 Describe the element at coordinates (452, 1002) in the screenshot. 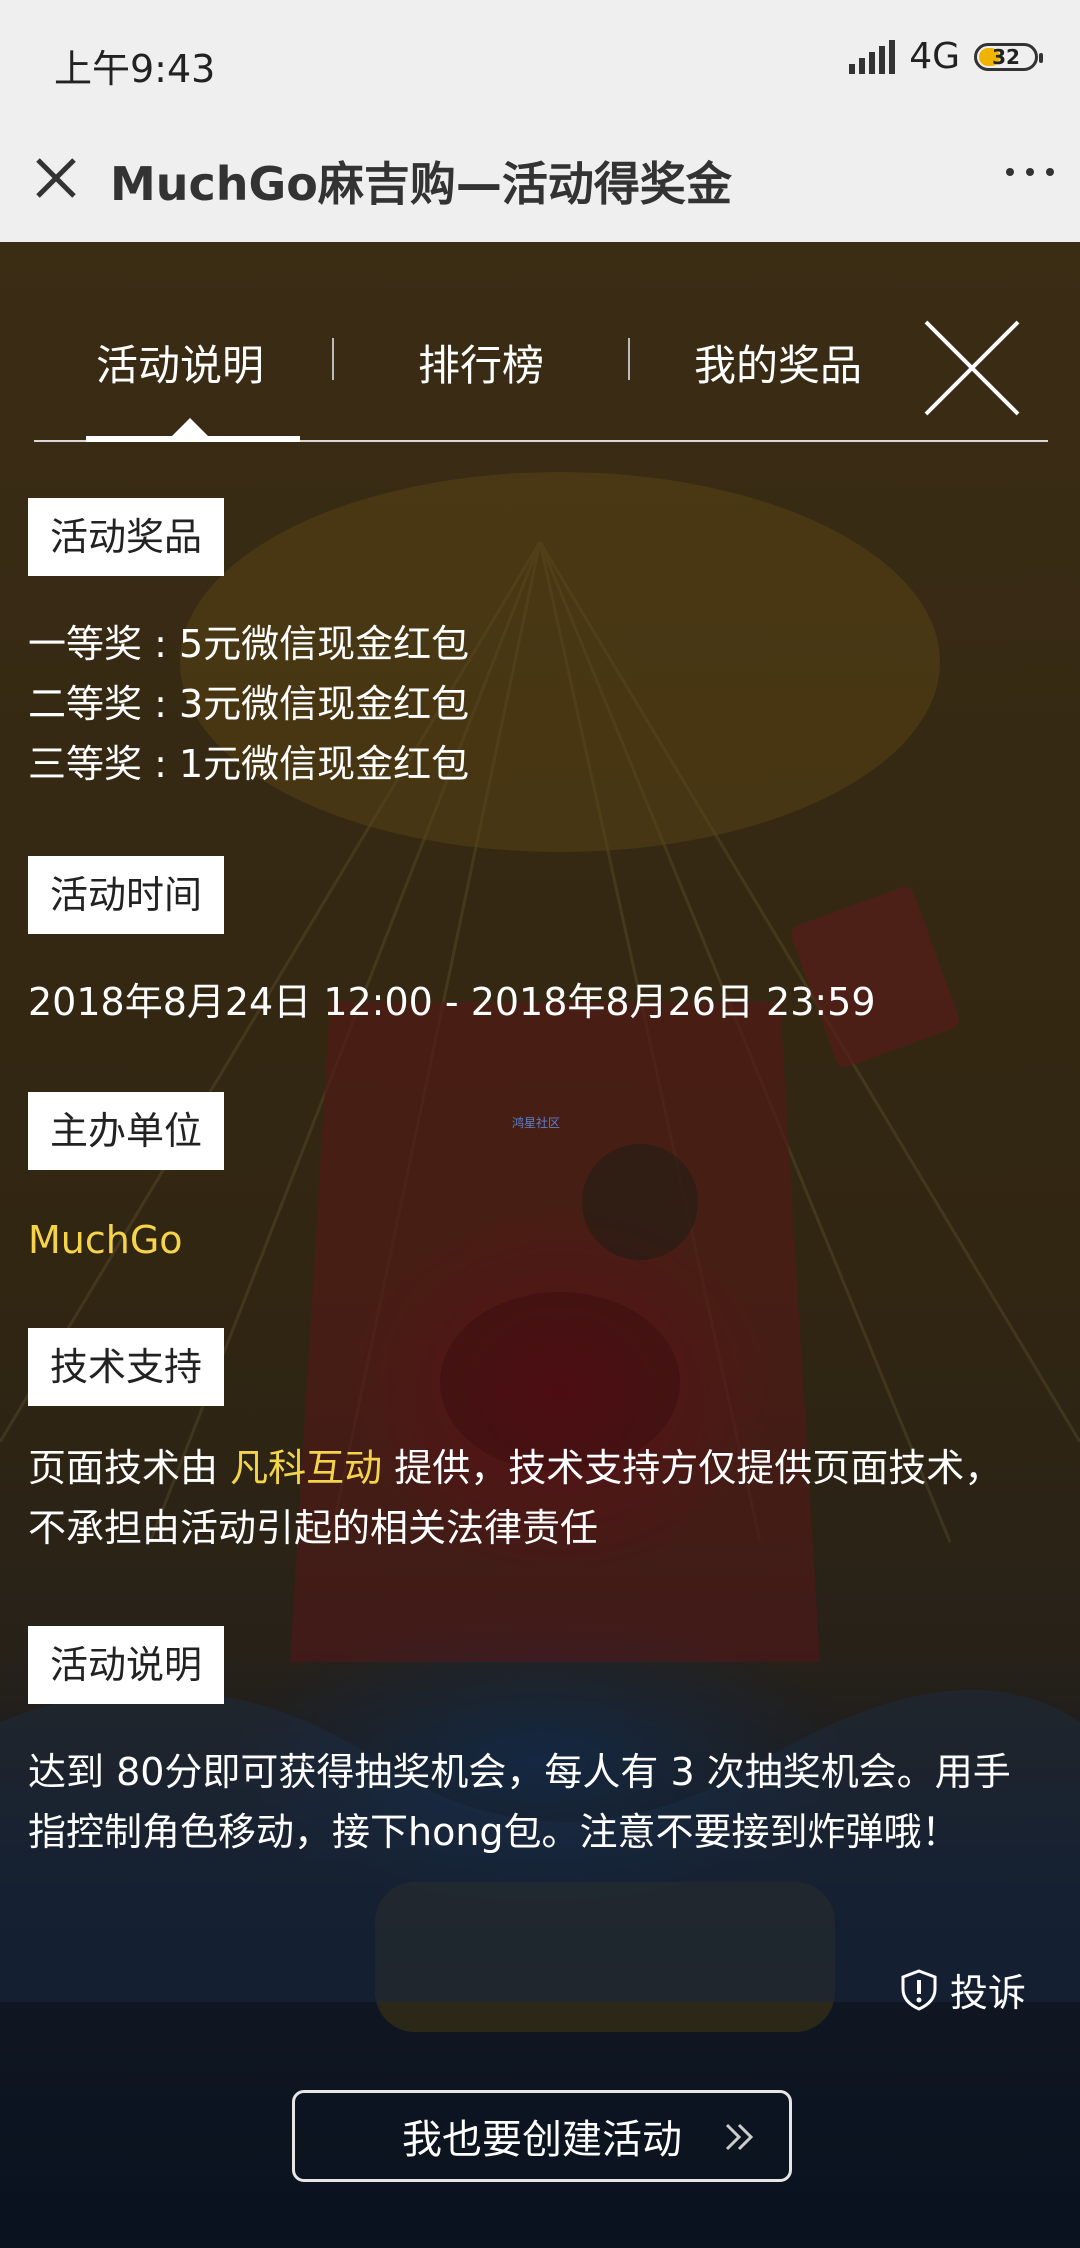

I see `activity-time: 2018年8月24日 12:00 - 2018年8月26日 23:59` at that location.